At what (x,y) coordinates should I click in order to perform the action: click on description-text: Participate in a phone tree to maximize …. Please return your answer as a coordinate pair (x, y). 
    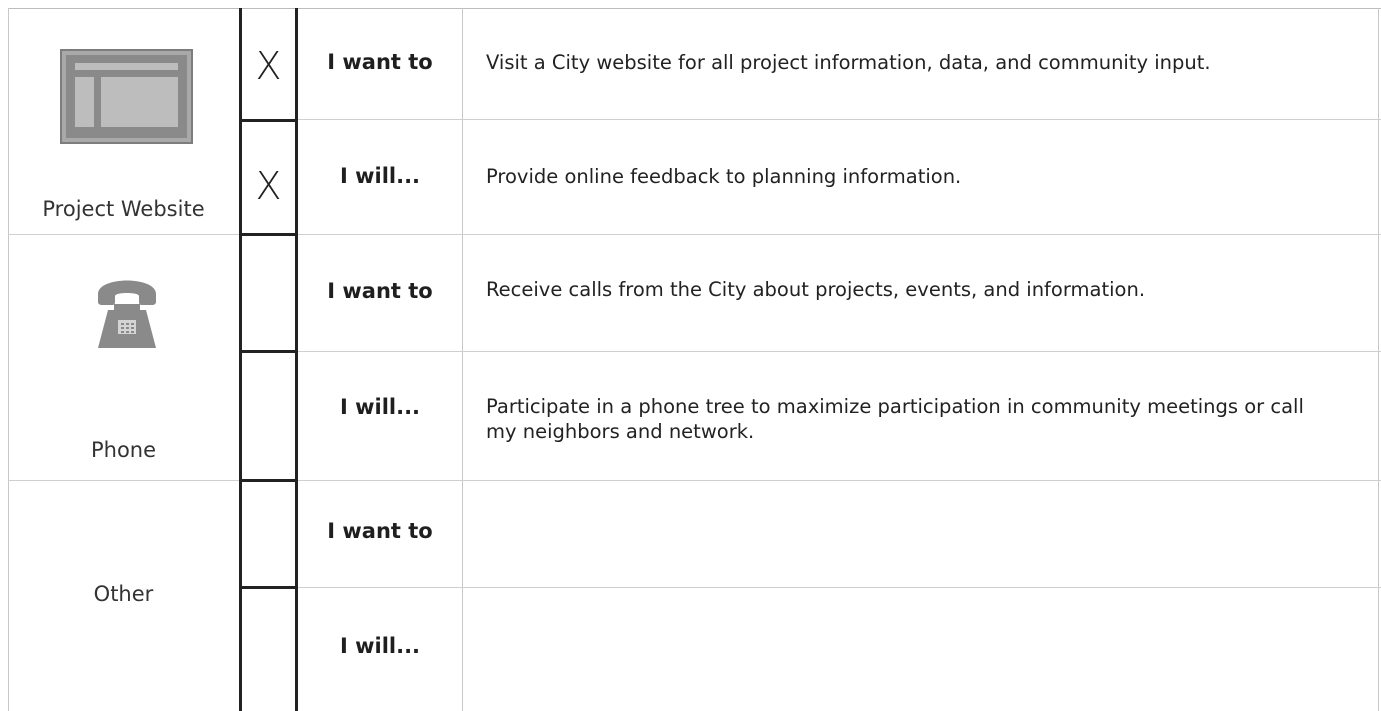
    Looking at the image, I should click on (895, 419).